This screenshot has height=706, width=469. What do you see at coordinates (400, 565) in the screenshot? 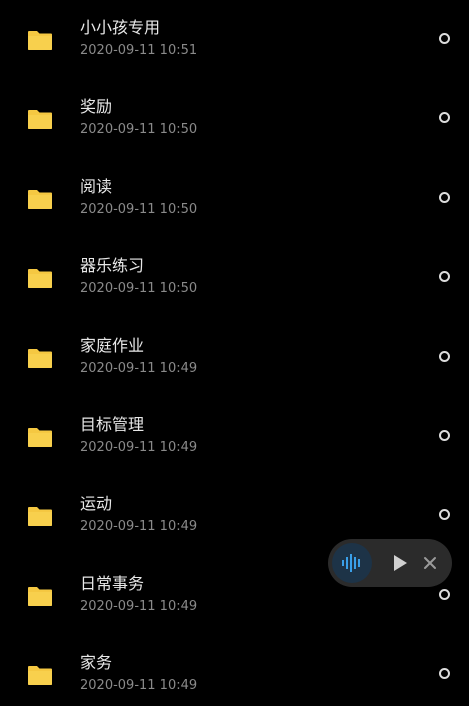
I see `play-icon` at bounding box center [400, 565].